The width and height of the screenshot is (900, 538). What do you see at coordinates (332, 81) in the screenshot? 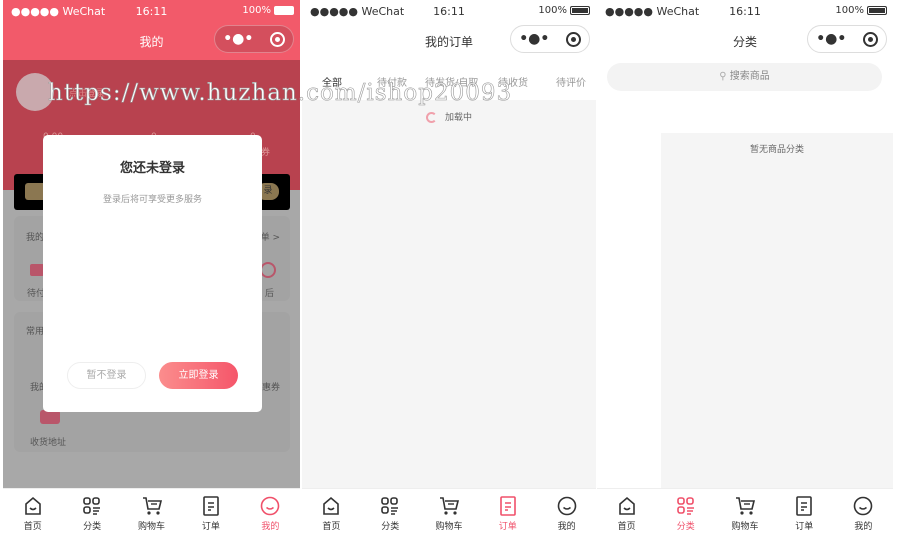
I see `tab-all: 全部` at bounding box center [332, 81].